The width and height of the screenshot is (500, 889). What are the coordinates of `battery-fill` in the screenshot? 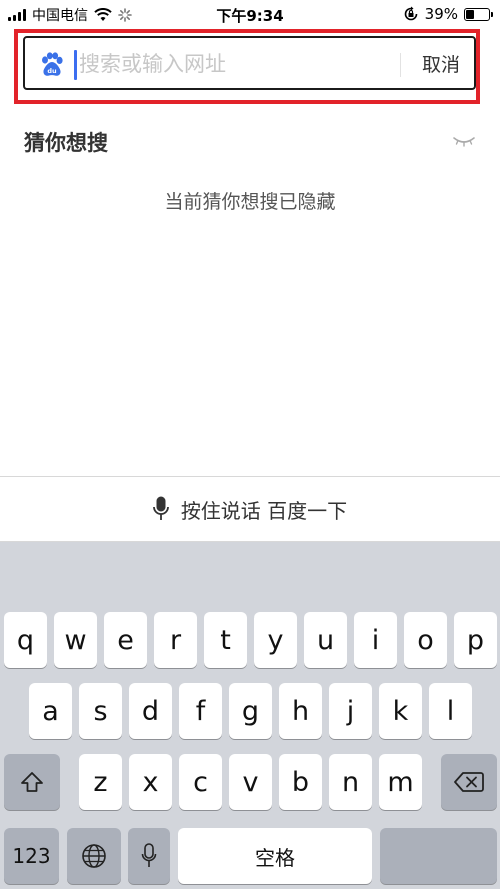 It's located at (470, 14).